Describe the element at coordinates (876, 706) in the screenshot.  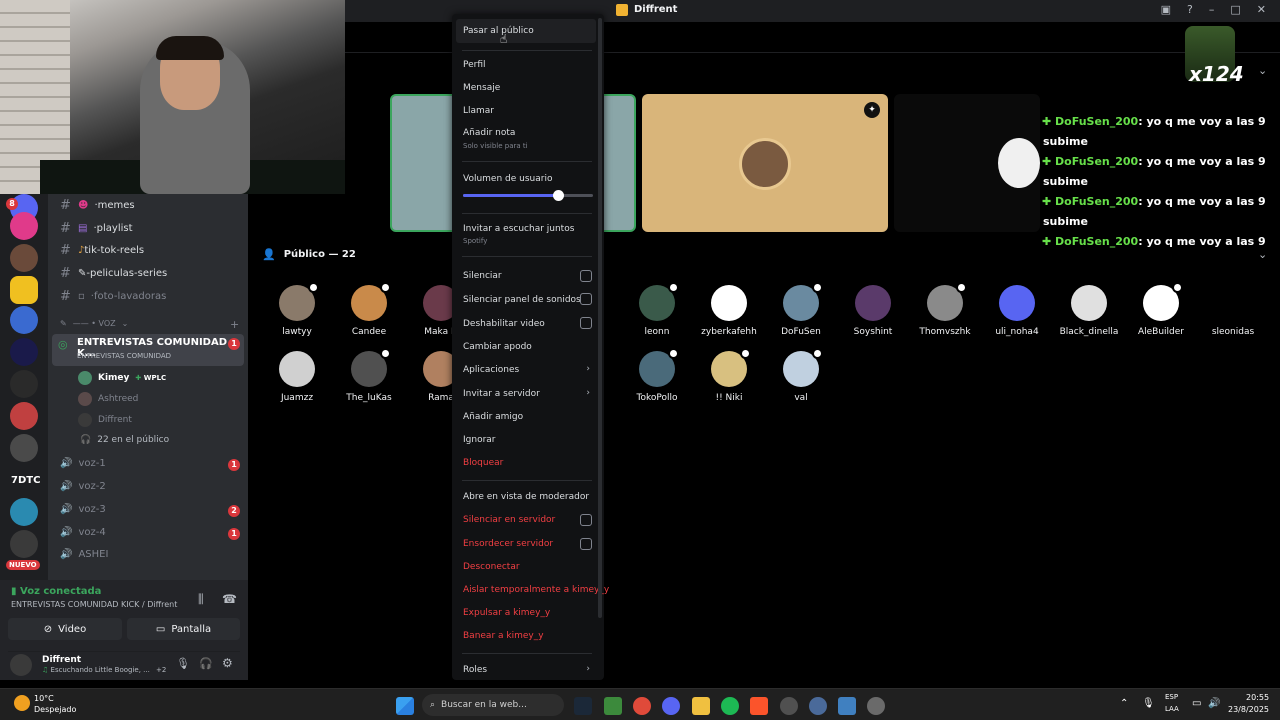
I see `settings-icon` at that location.